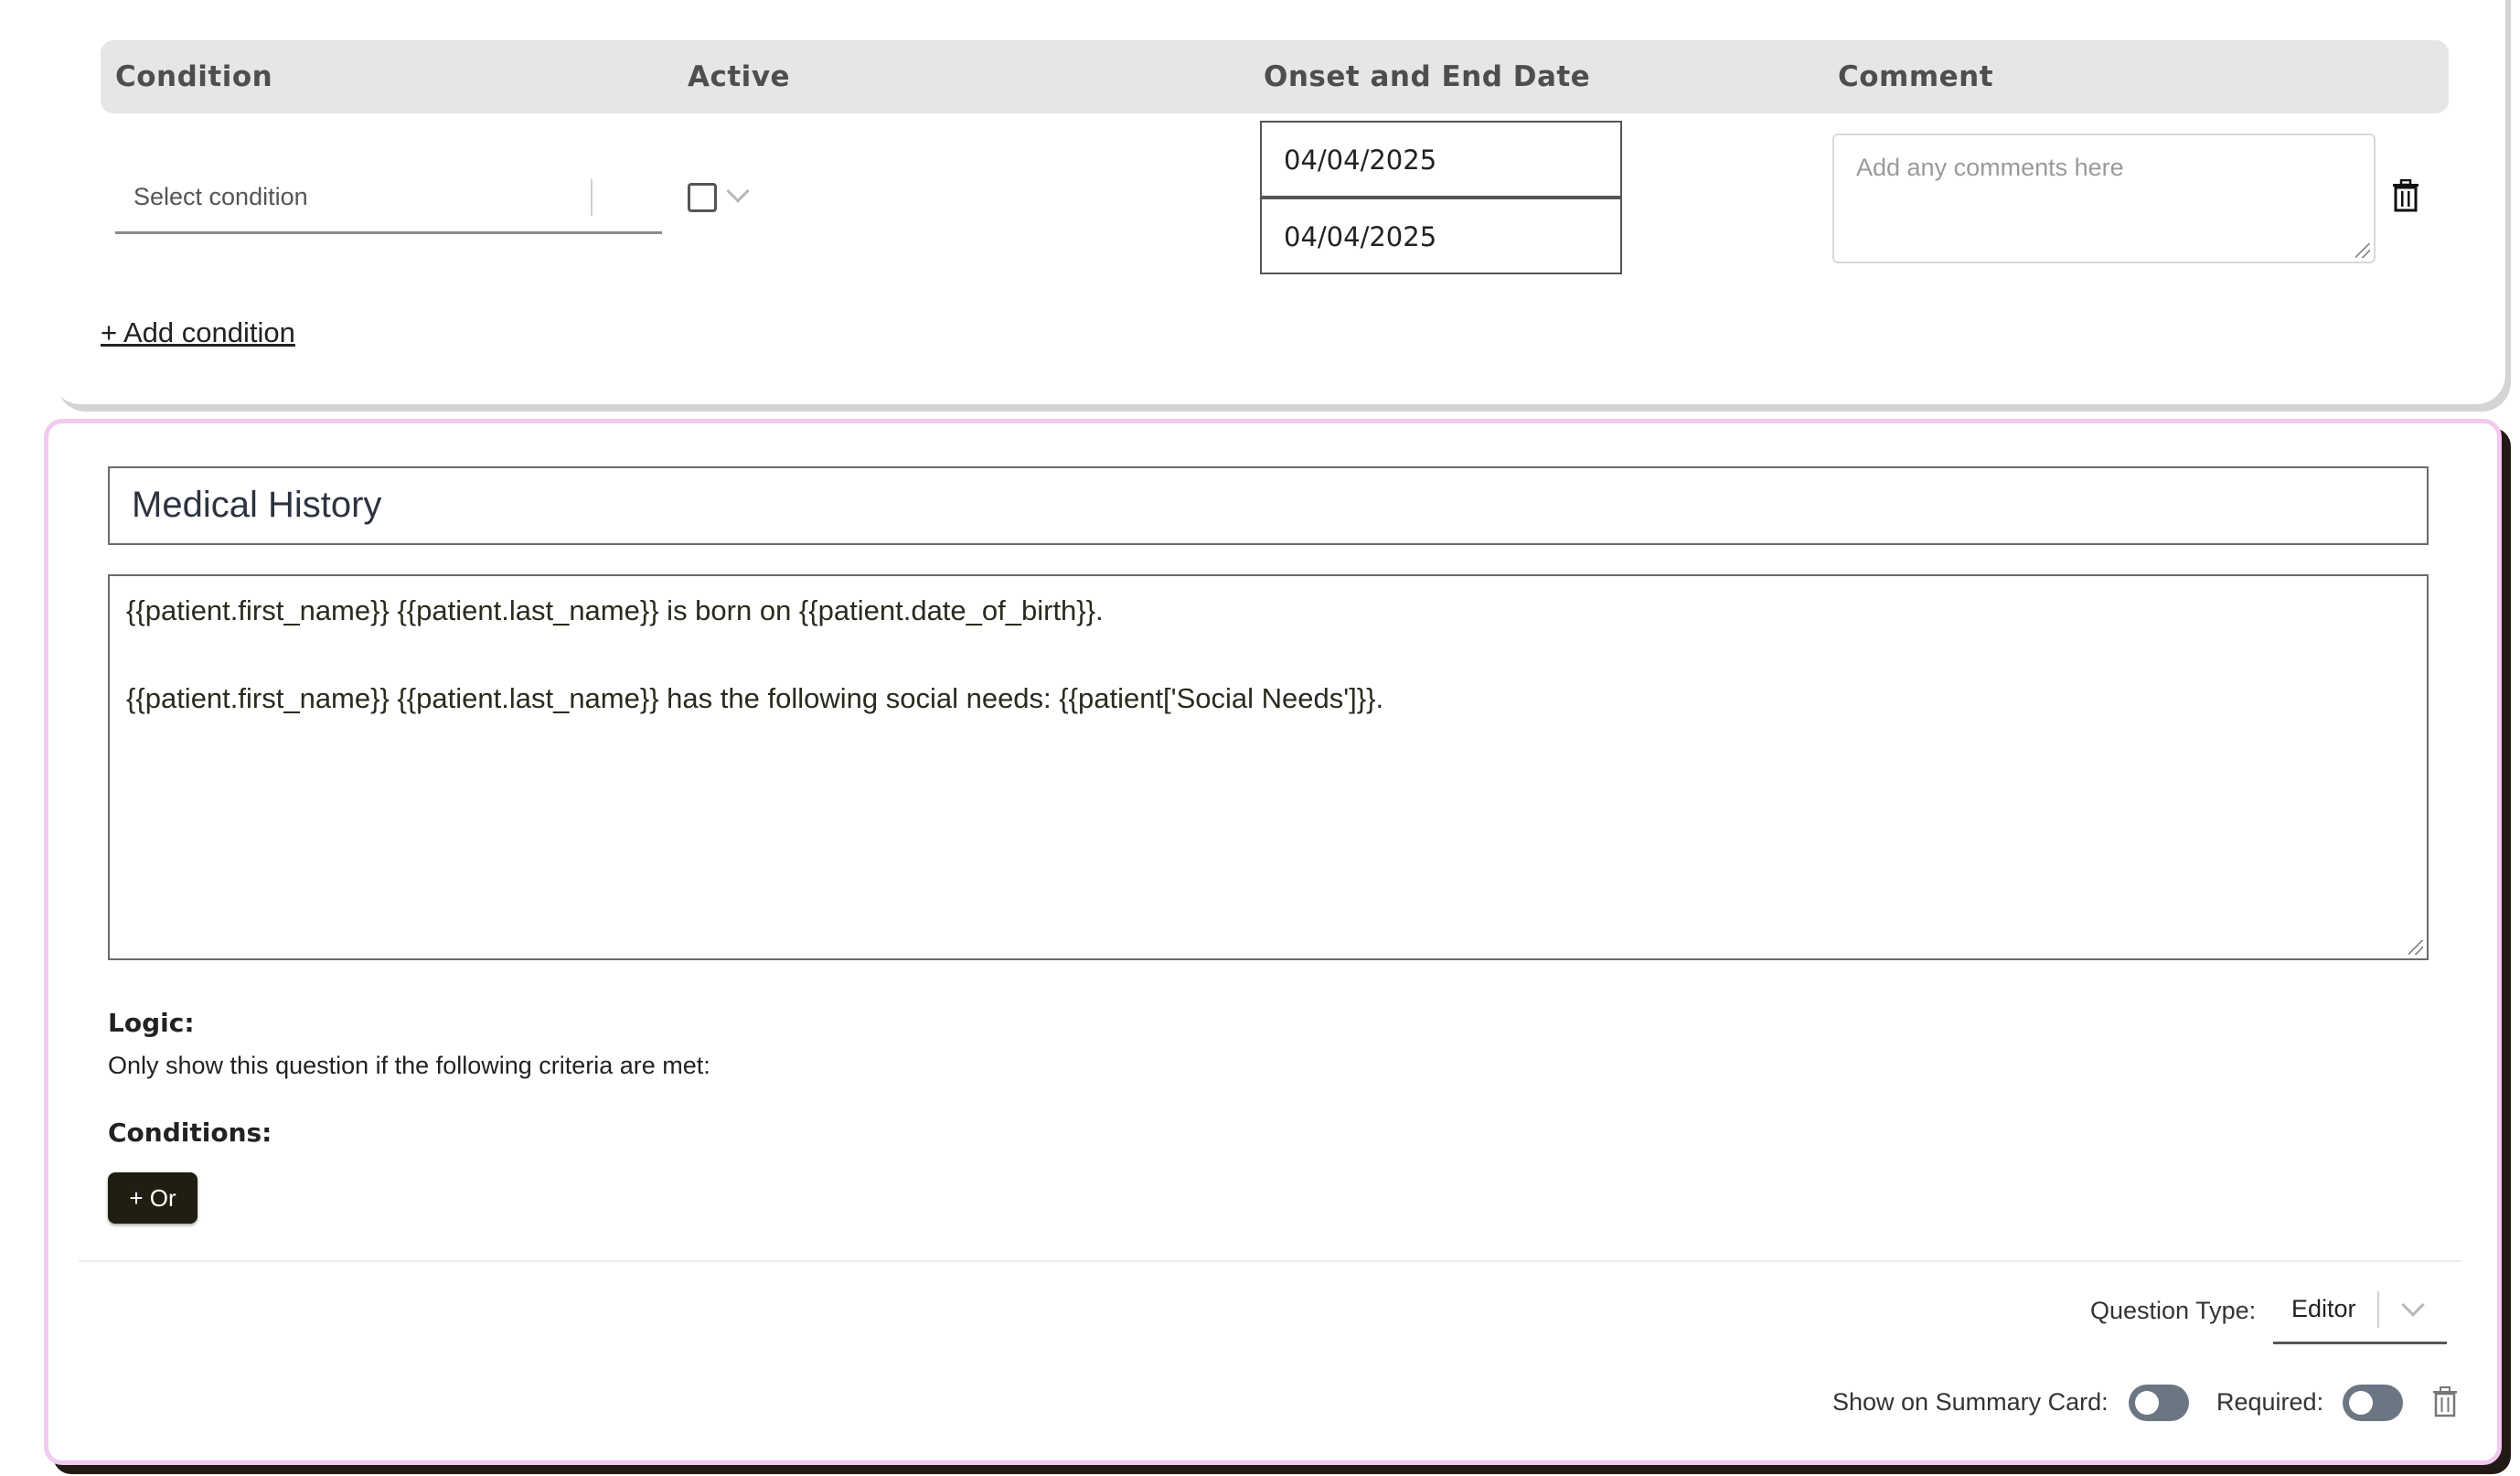 The height and width of the screenshot is (1476, 2520). What do you see at coordinates (1268, 505) in the screenshot?
I see `question-title-input: Medical History` at bounding box center [1268, 505].